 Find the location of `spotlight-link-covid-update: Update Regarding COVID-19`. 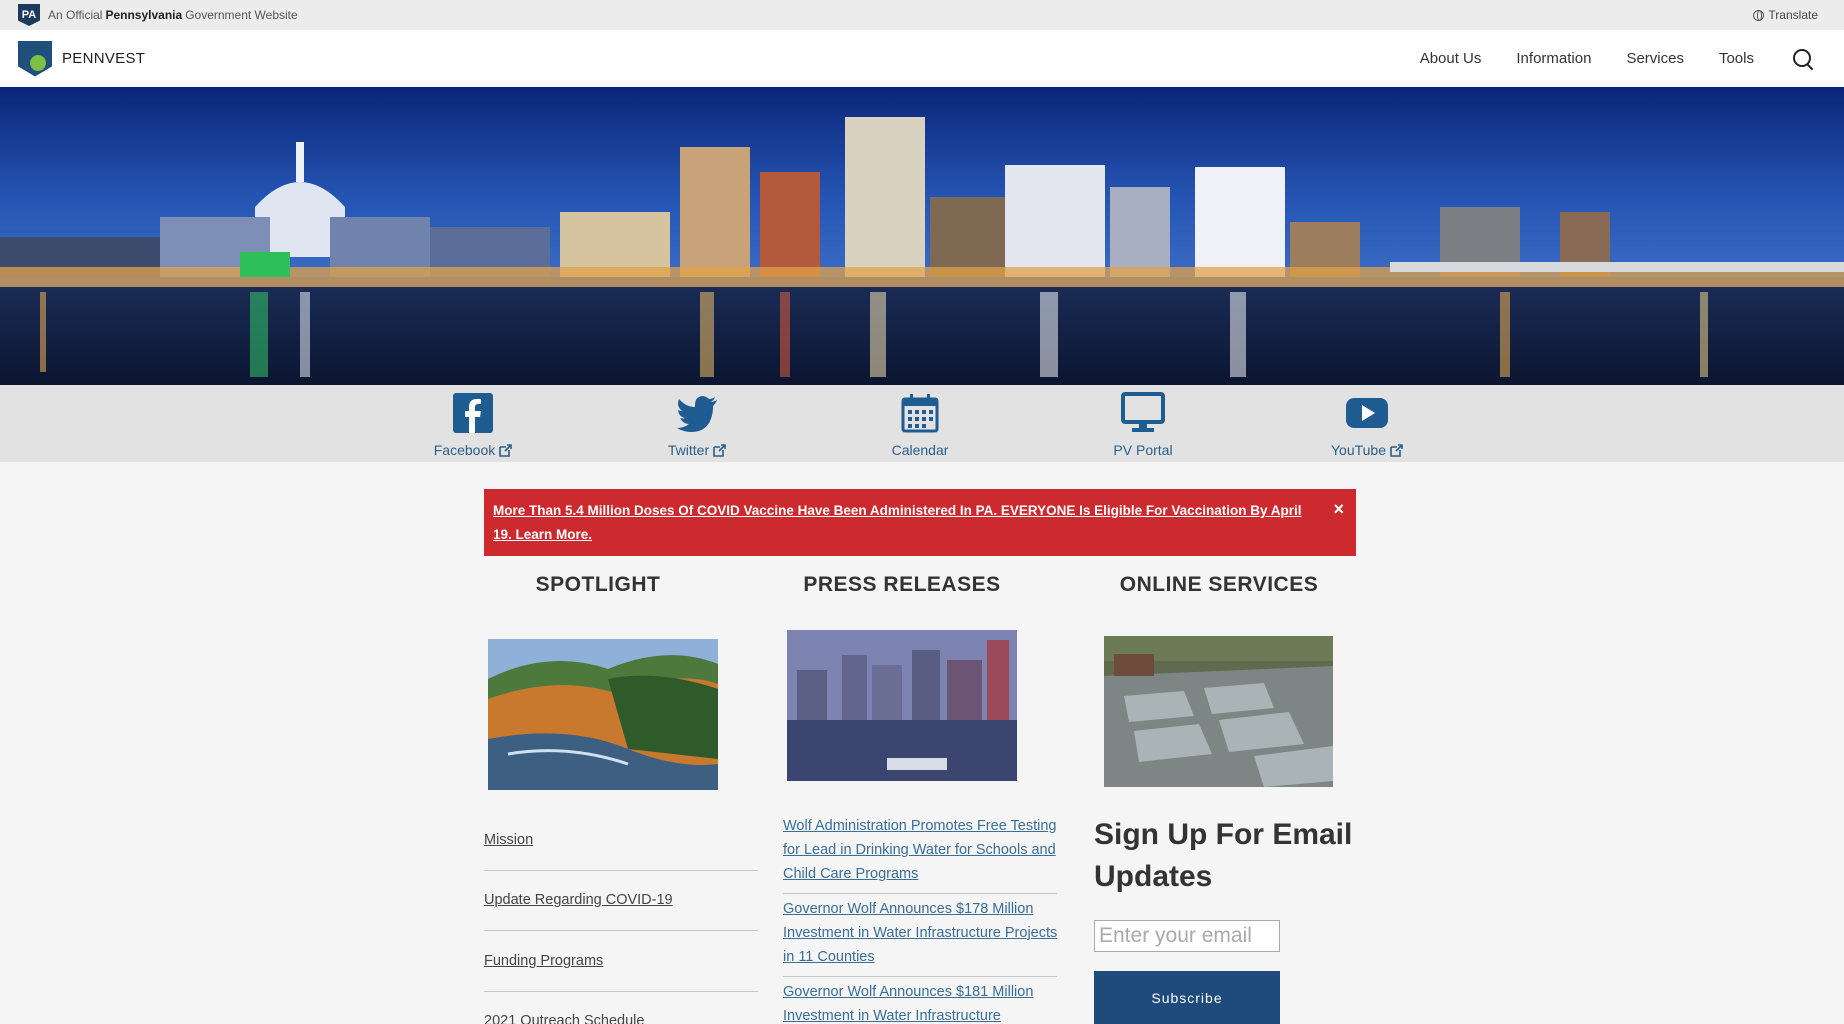

spotlight-link-covid-update: Update Regarding COVID-19 is located at coordinates (578, 900).